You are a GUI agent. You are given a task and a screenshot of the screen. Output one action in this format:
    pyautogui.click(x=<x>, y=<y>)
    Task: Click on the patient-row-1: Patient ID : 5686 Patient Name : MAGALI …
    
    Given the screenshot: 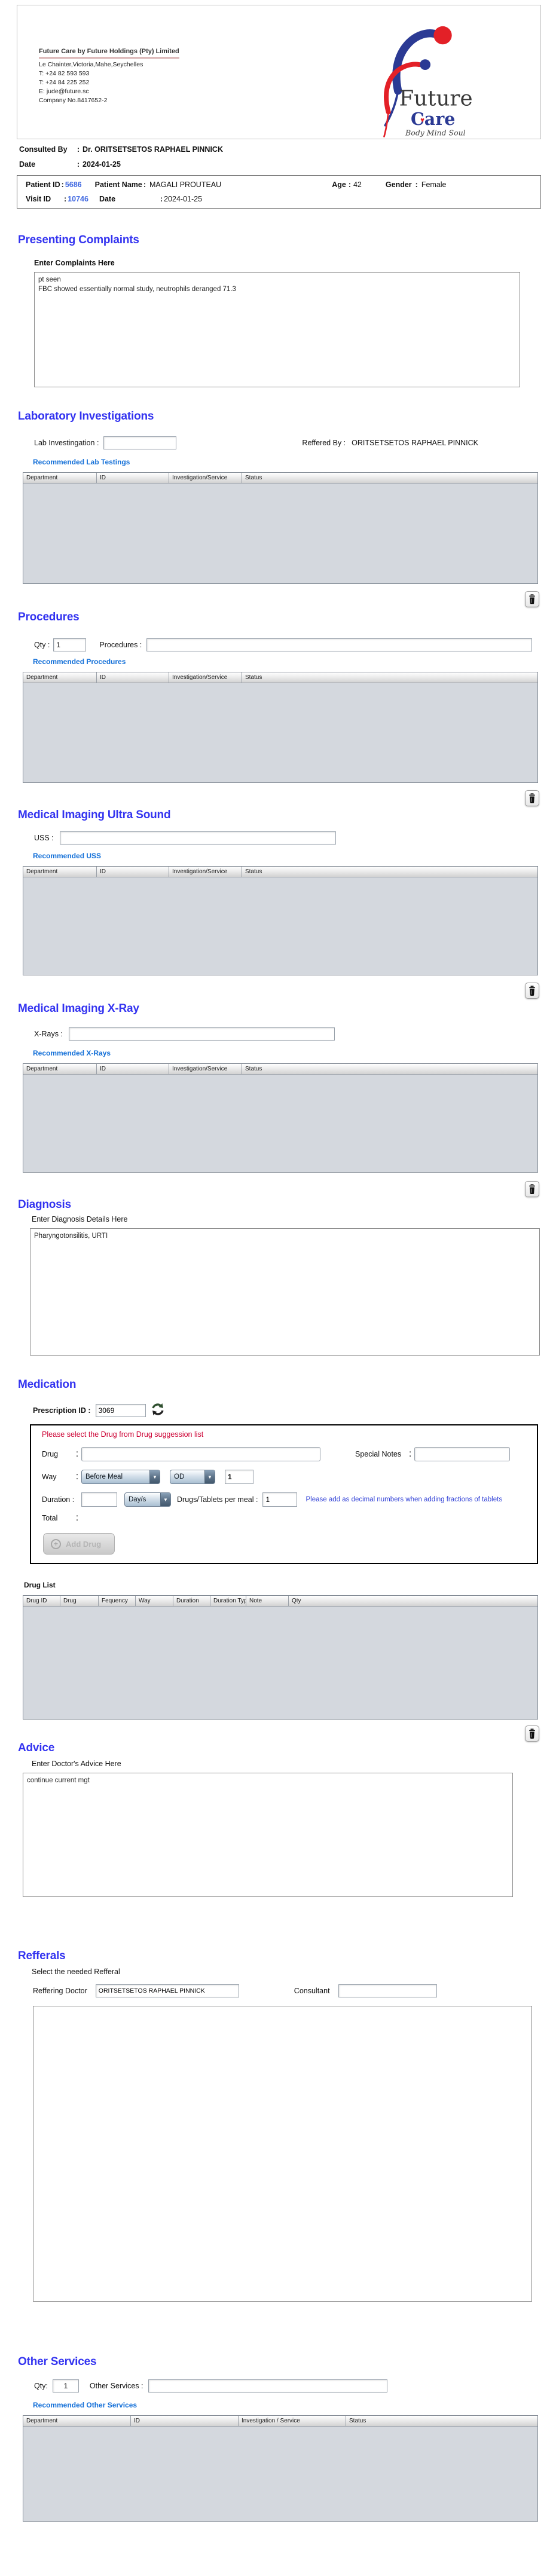 What is the action you would take?
    pyautogui.click(x=237, y=184)
    